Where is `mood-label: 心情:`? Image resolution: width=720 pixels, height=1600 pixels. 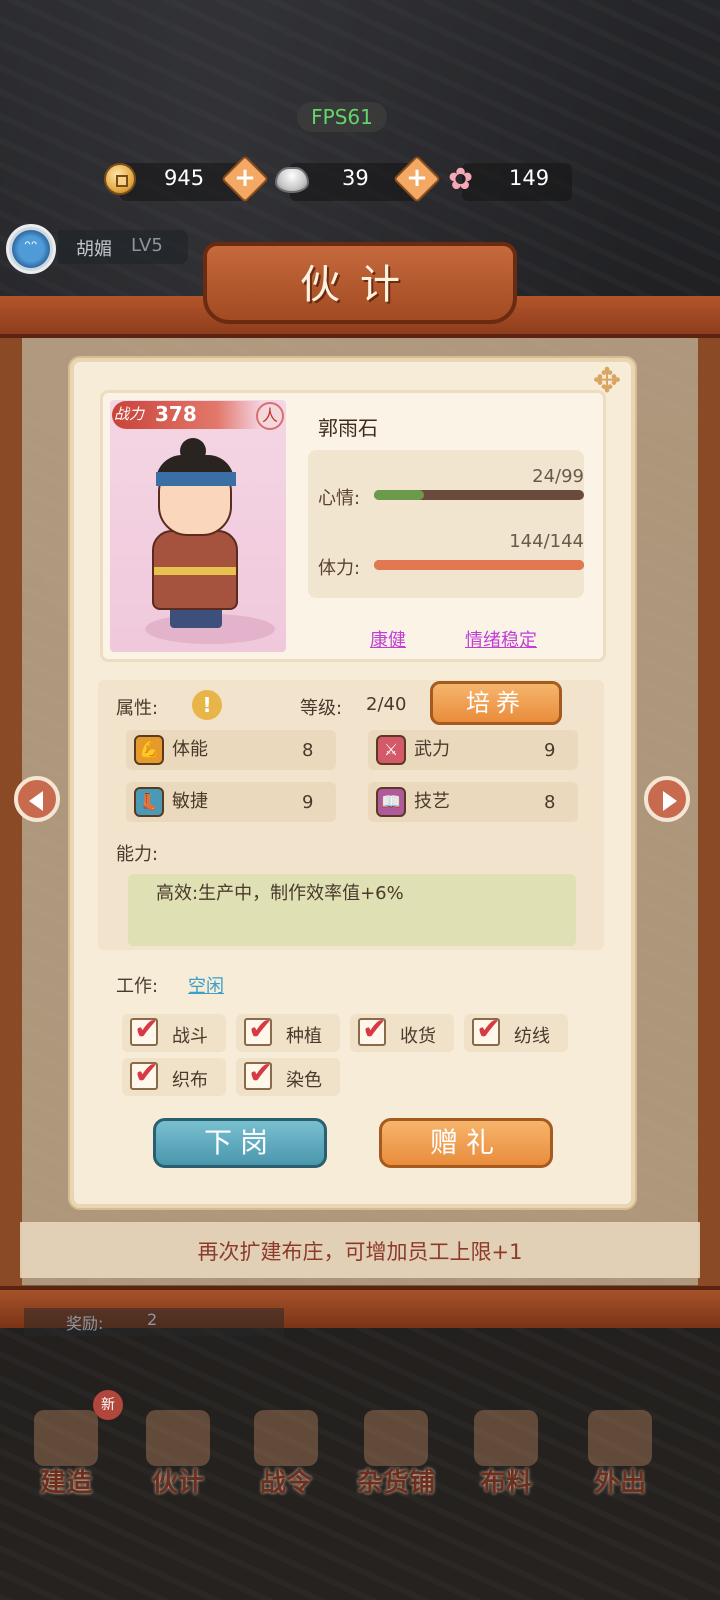 mood-label: 心情: is located at coordinates (339, 498).